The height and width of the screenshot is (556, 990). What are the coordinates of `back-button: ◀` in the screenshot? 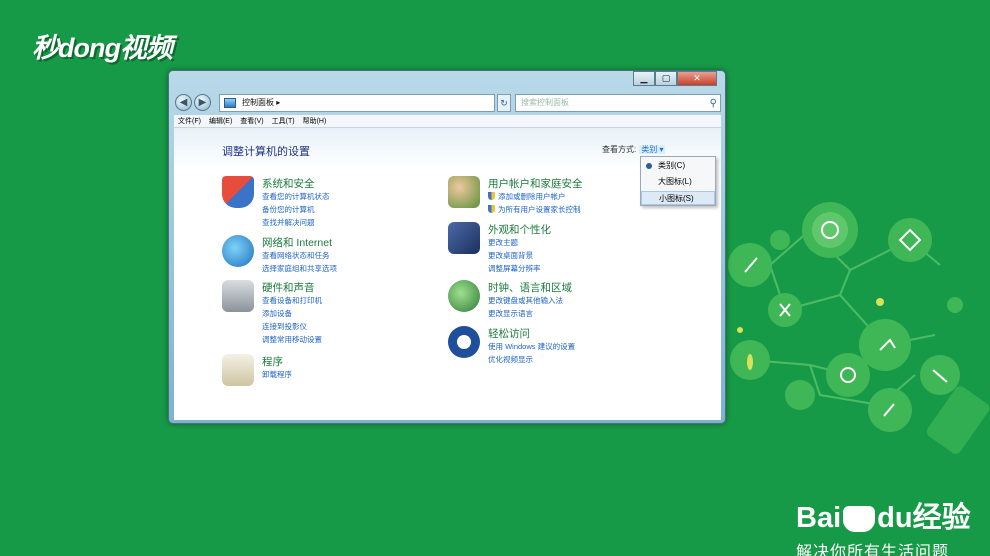 It's located at (183, 102).